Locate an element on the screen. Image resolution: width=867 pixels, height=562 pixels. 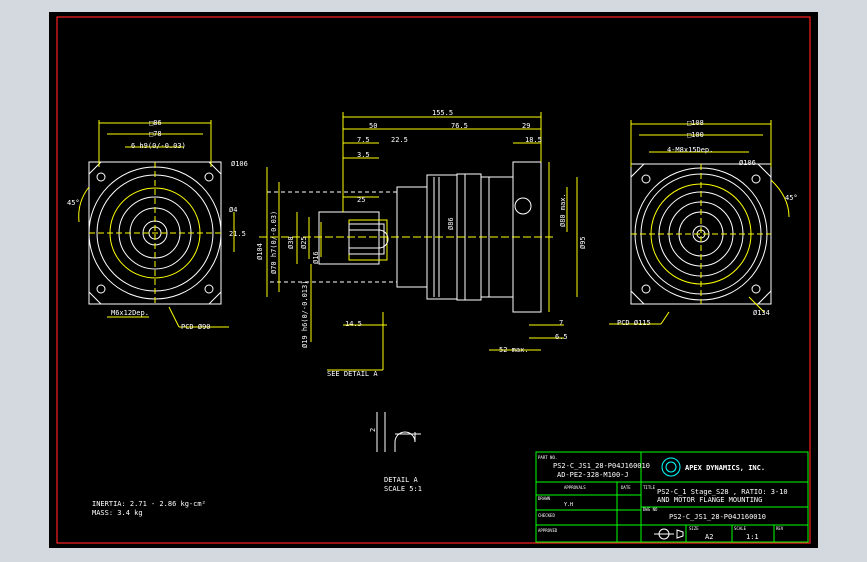
dim-4-m8: 4-M8x15Dep. is located at coordinates (690, 150).